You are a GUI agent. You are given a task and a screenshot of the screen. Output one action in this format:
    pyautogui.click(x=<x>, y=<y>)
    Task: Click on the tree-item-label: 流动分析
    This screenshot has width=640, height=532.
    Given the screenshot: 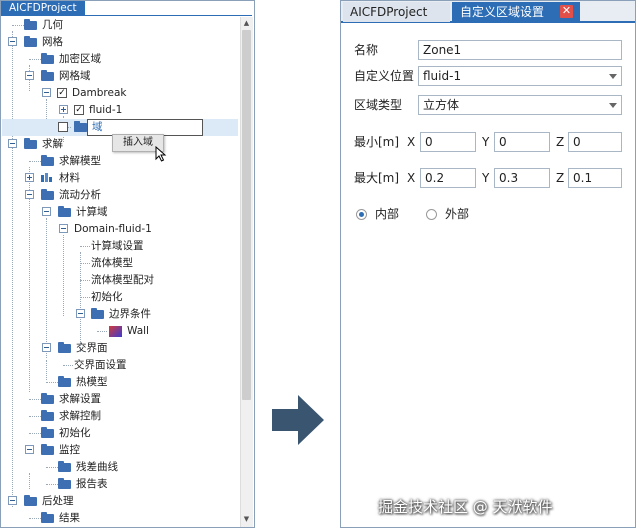 What is the action you would take?
    pyautogui.click(x=80, y=195)
    